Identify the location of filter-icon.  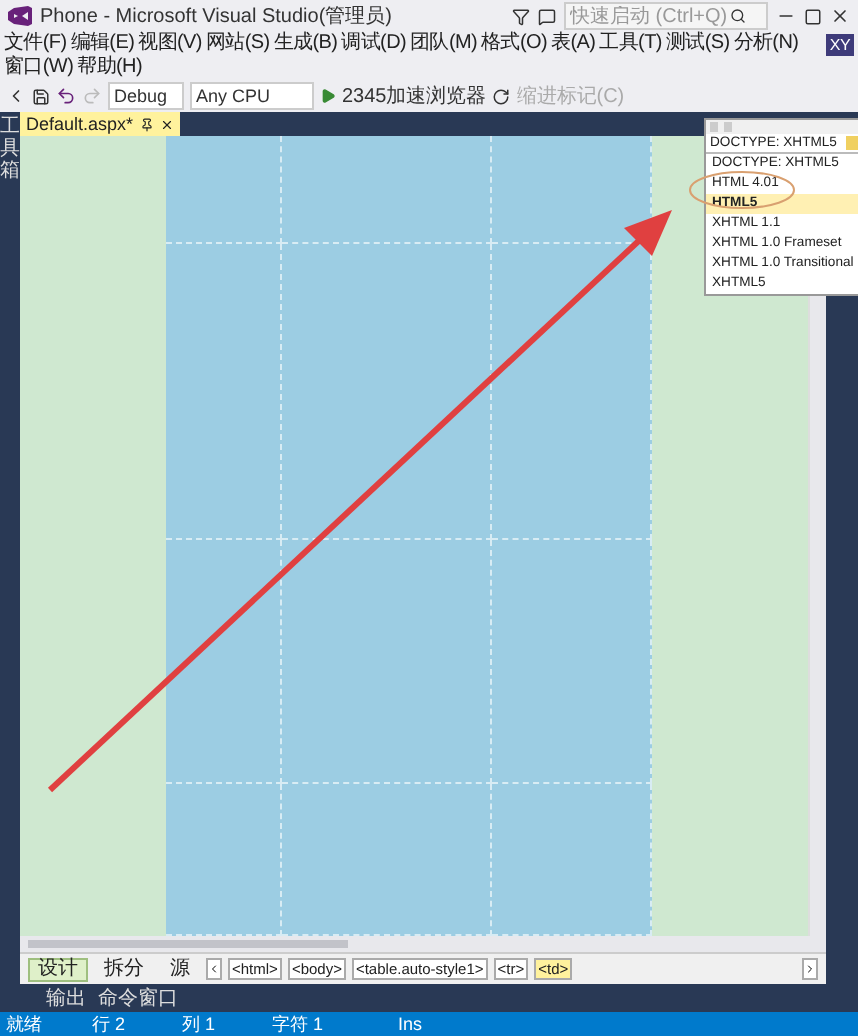
(521, 16).